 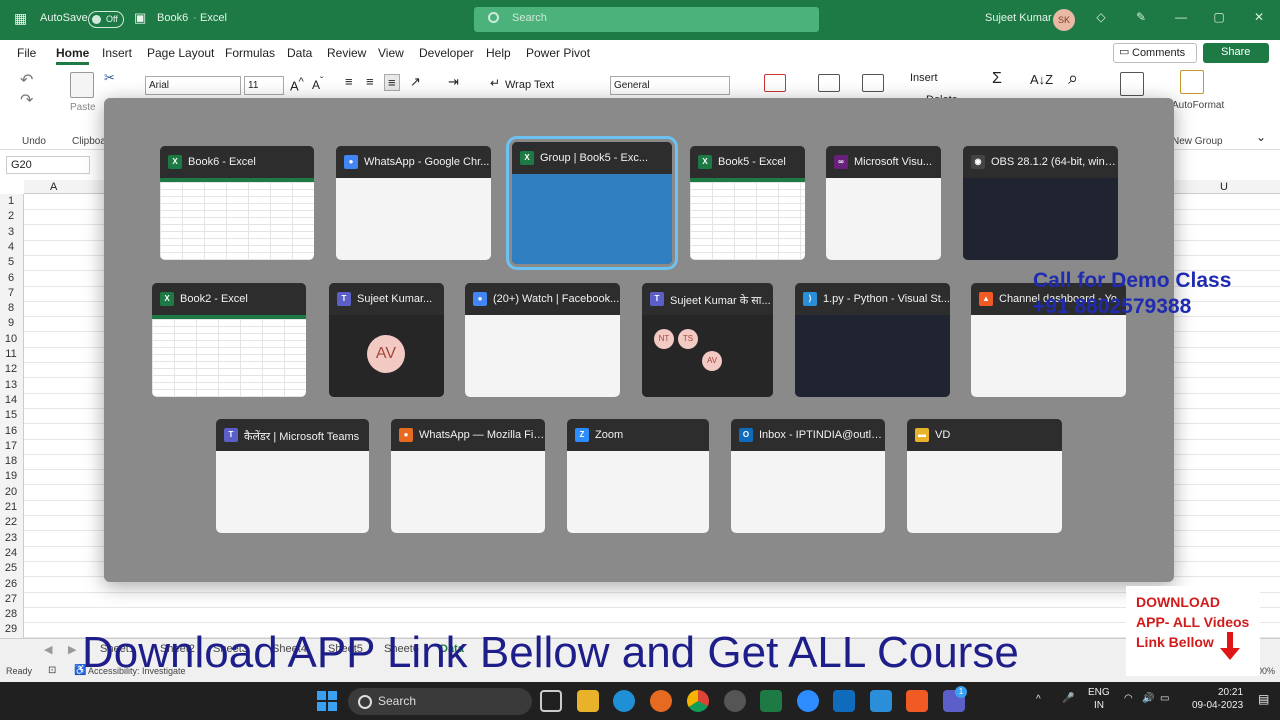 What do you see at coordinates (775, 83) in the screenshot?
I see `conditional-format-icon` at bounding box center [775, 83].